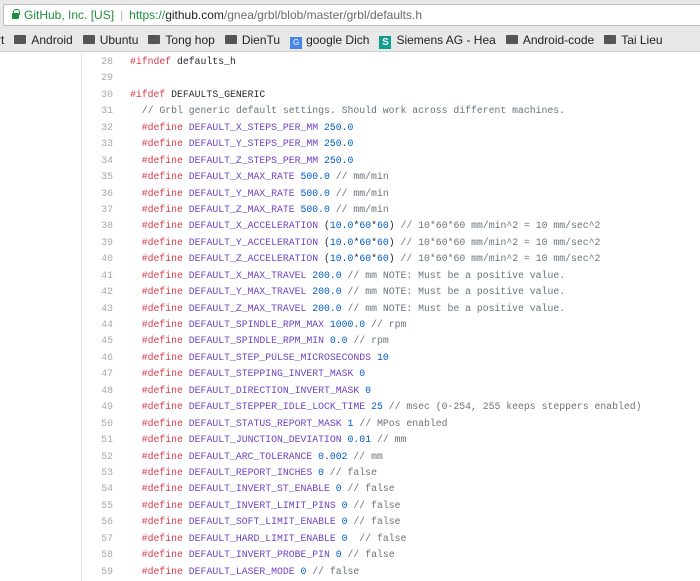 This screenshot has height=581, width=700. Describe the element at coordinates (106, 506) in the screenshot. I see `line-number: 55` at that location.